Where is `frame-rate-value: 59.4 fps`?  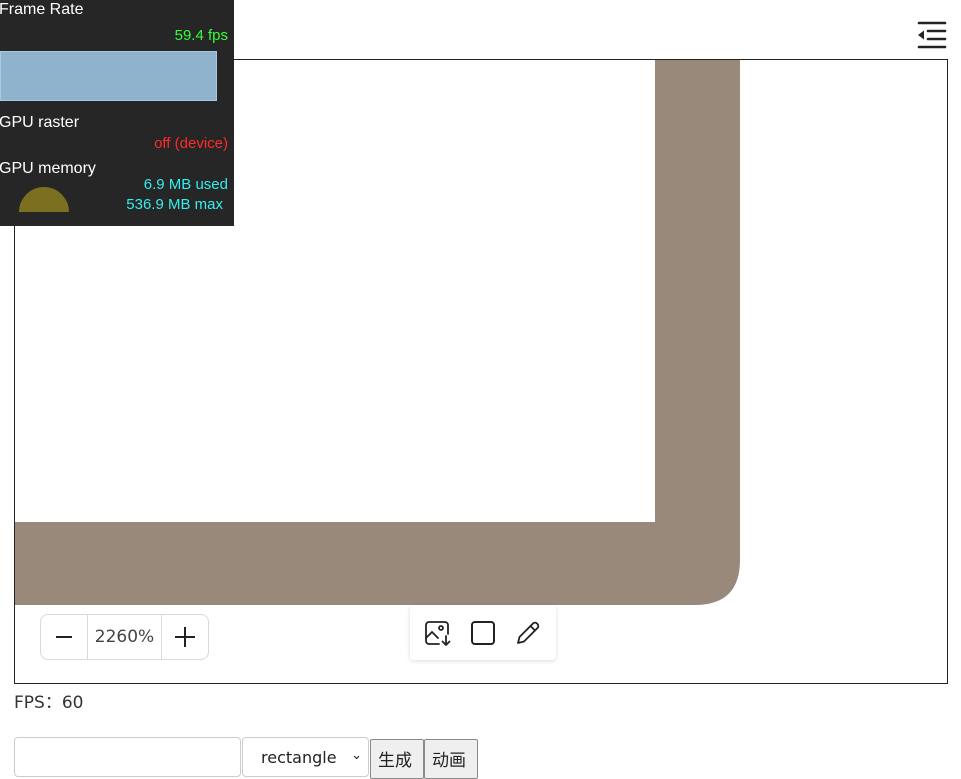
frame-rate-value: 59.4 fps is located at coordinates (201, 35).